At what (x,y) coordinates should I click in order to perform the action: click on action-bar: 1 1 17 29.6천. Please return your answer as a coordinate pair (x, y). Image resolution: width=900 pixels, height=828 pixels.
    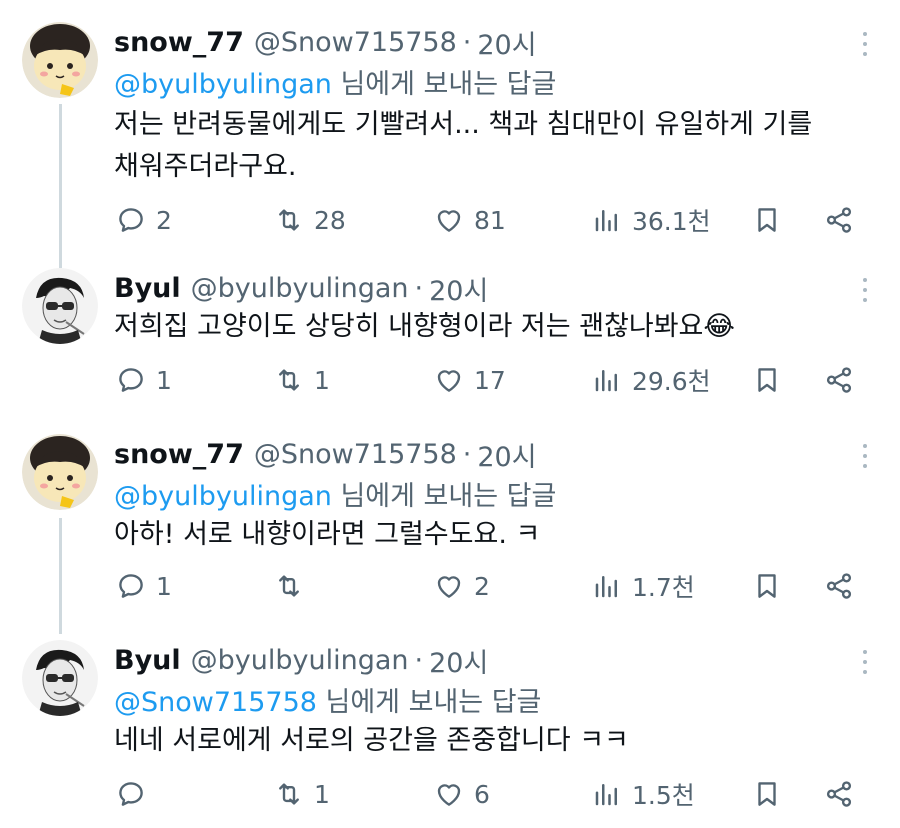
    Looking at the image, I should click on (450, 380).